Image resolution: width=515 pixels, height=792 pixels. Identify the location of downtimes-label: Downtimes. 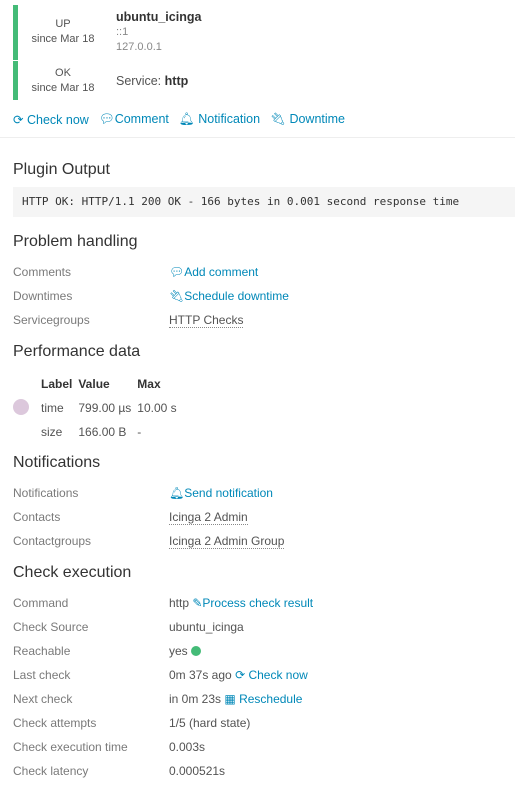
(43, 296).